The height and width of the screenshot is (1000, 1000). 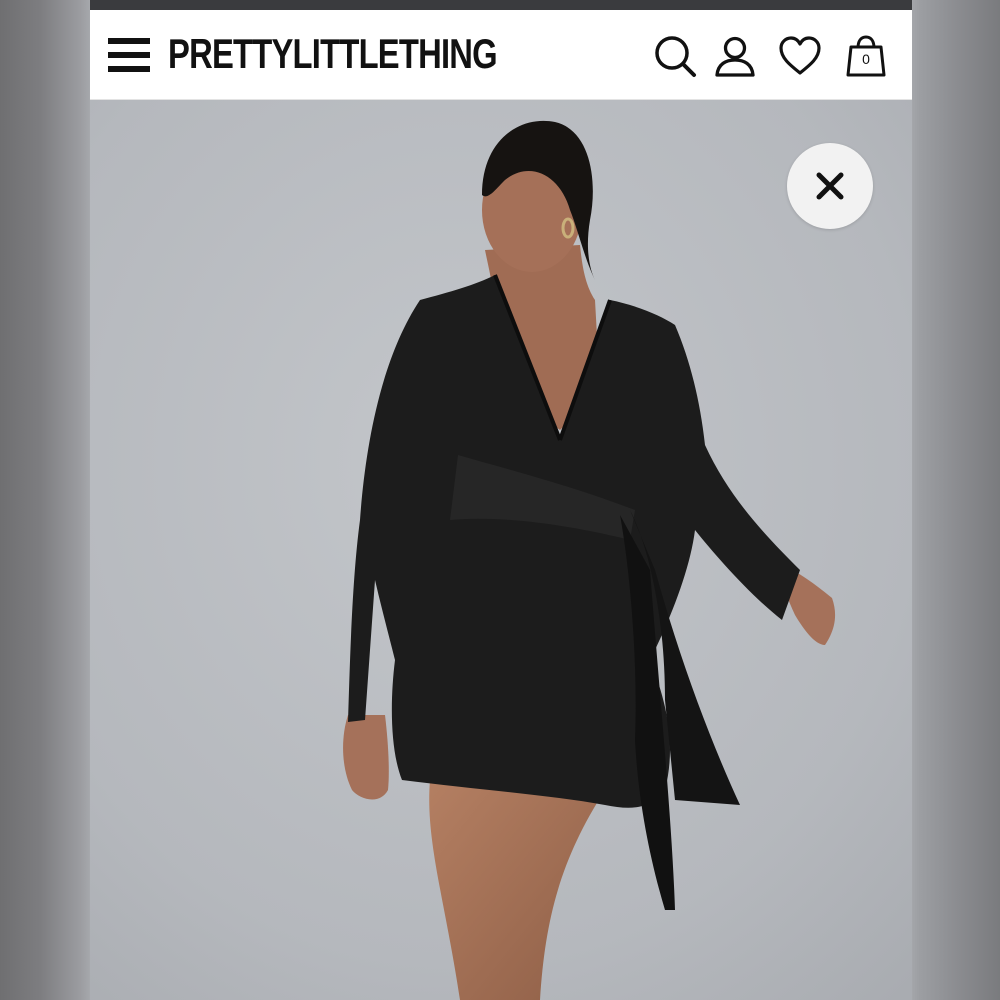 I want to click on close-button, so click(x=830, y=186).